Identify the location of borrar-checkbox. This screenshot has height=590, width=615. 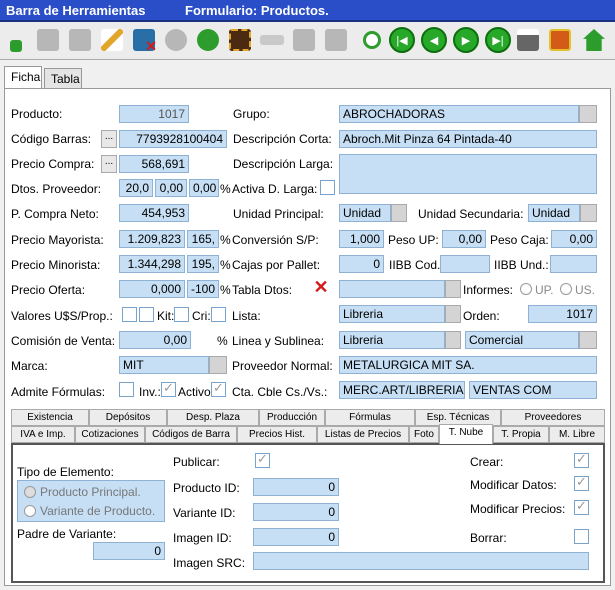
(581, 536).